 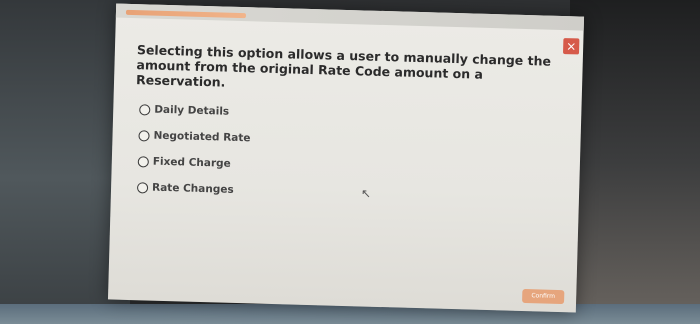 I want to click on option-negotiated-rate: Negotiated Rate, so click(x=194, y=136).